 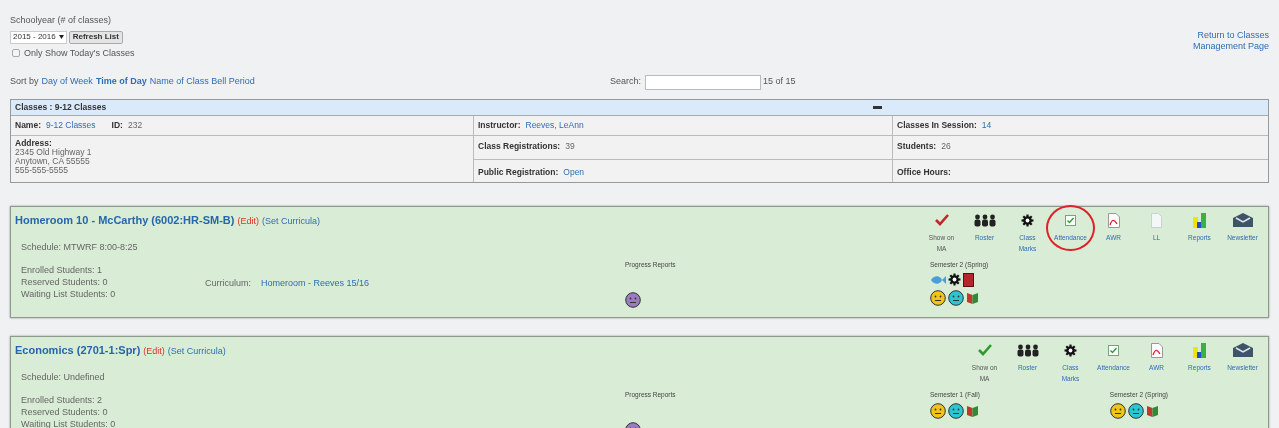 I want to click on curriculum-link: Homeroom - Reeves 15/16, so click(x=315, y=292).